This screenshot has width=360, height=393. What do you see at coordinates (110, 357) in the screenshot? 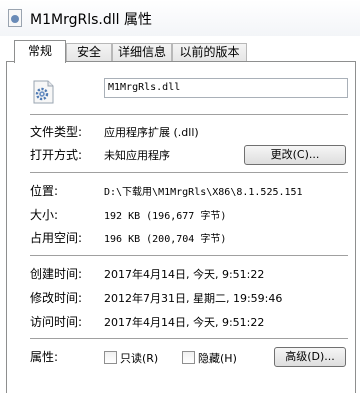
I see `readonly-checkbox` at bounding box center [110, 357].